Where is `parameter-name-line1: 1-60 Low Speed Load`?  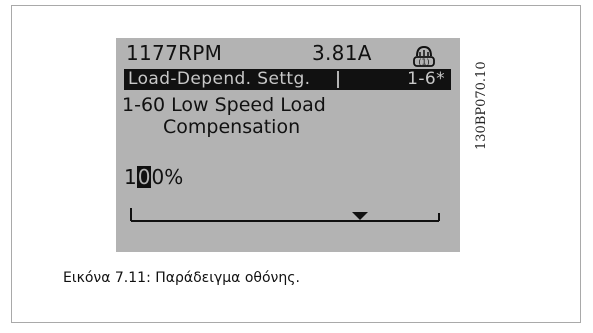
parameter-name-line1: 1-60 Low Speed Load is located at coordinates (224, 105).